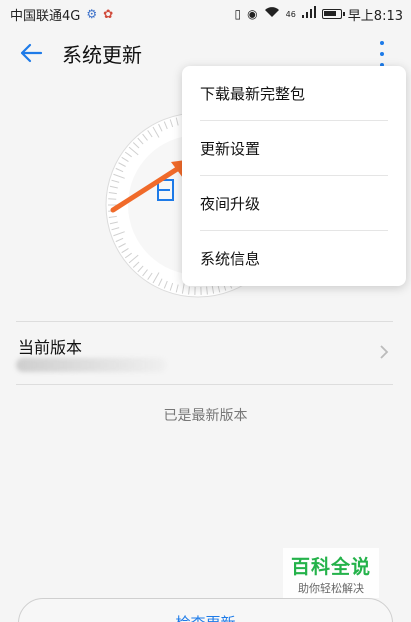  Describe the element at coordinates (108, 14) in the screenshot. I see `notification-icon-2: ✿` at that location.